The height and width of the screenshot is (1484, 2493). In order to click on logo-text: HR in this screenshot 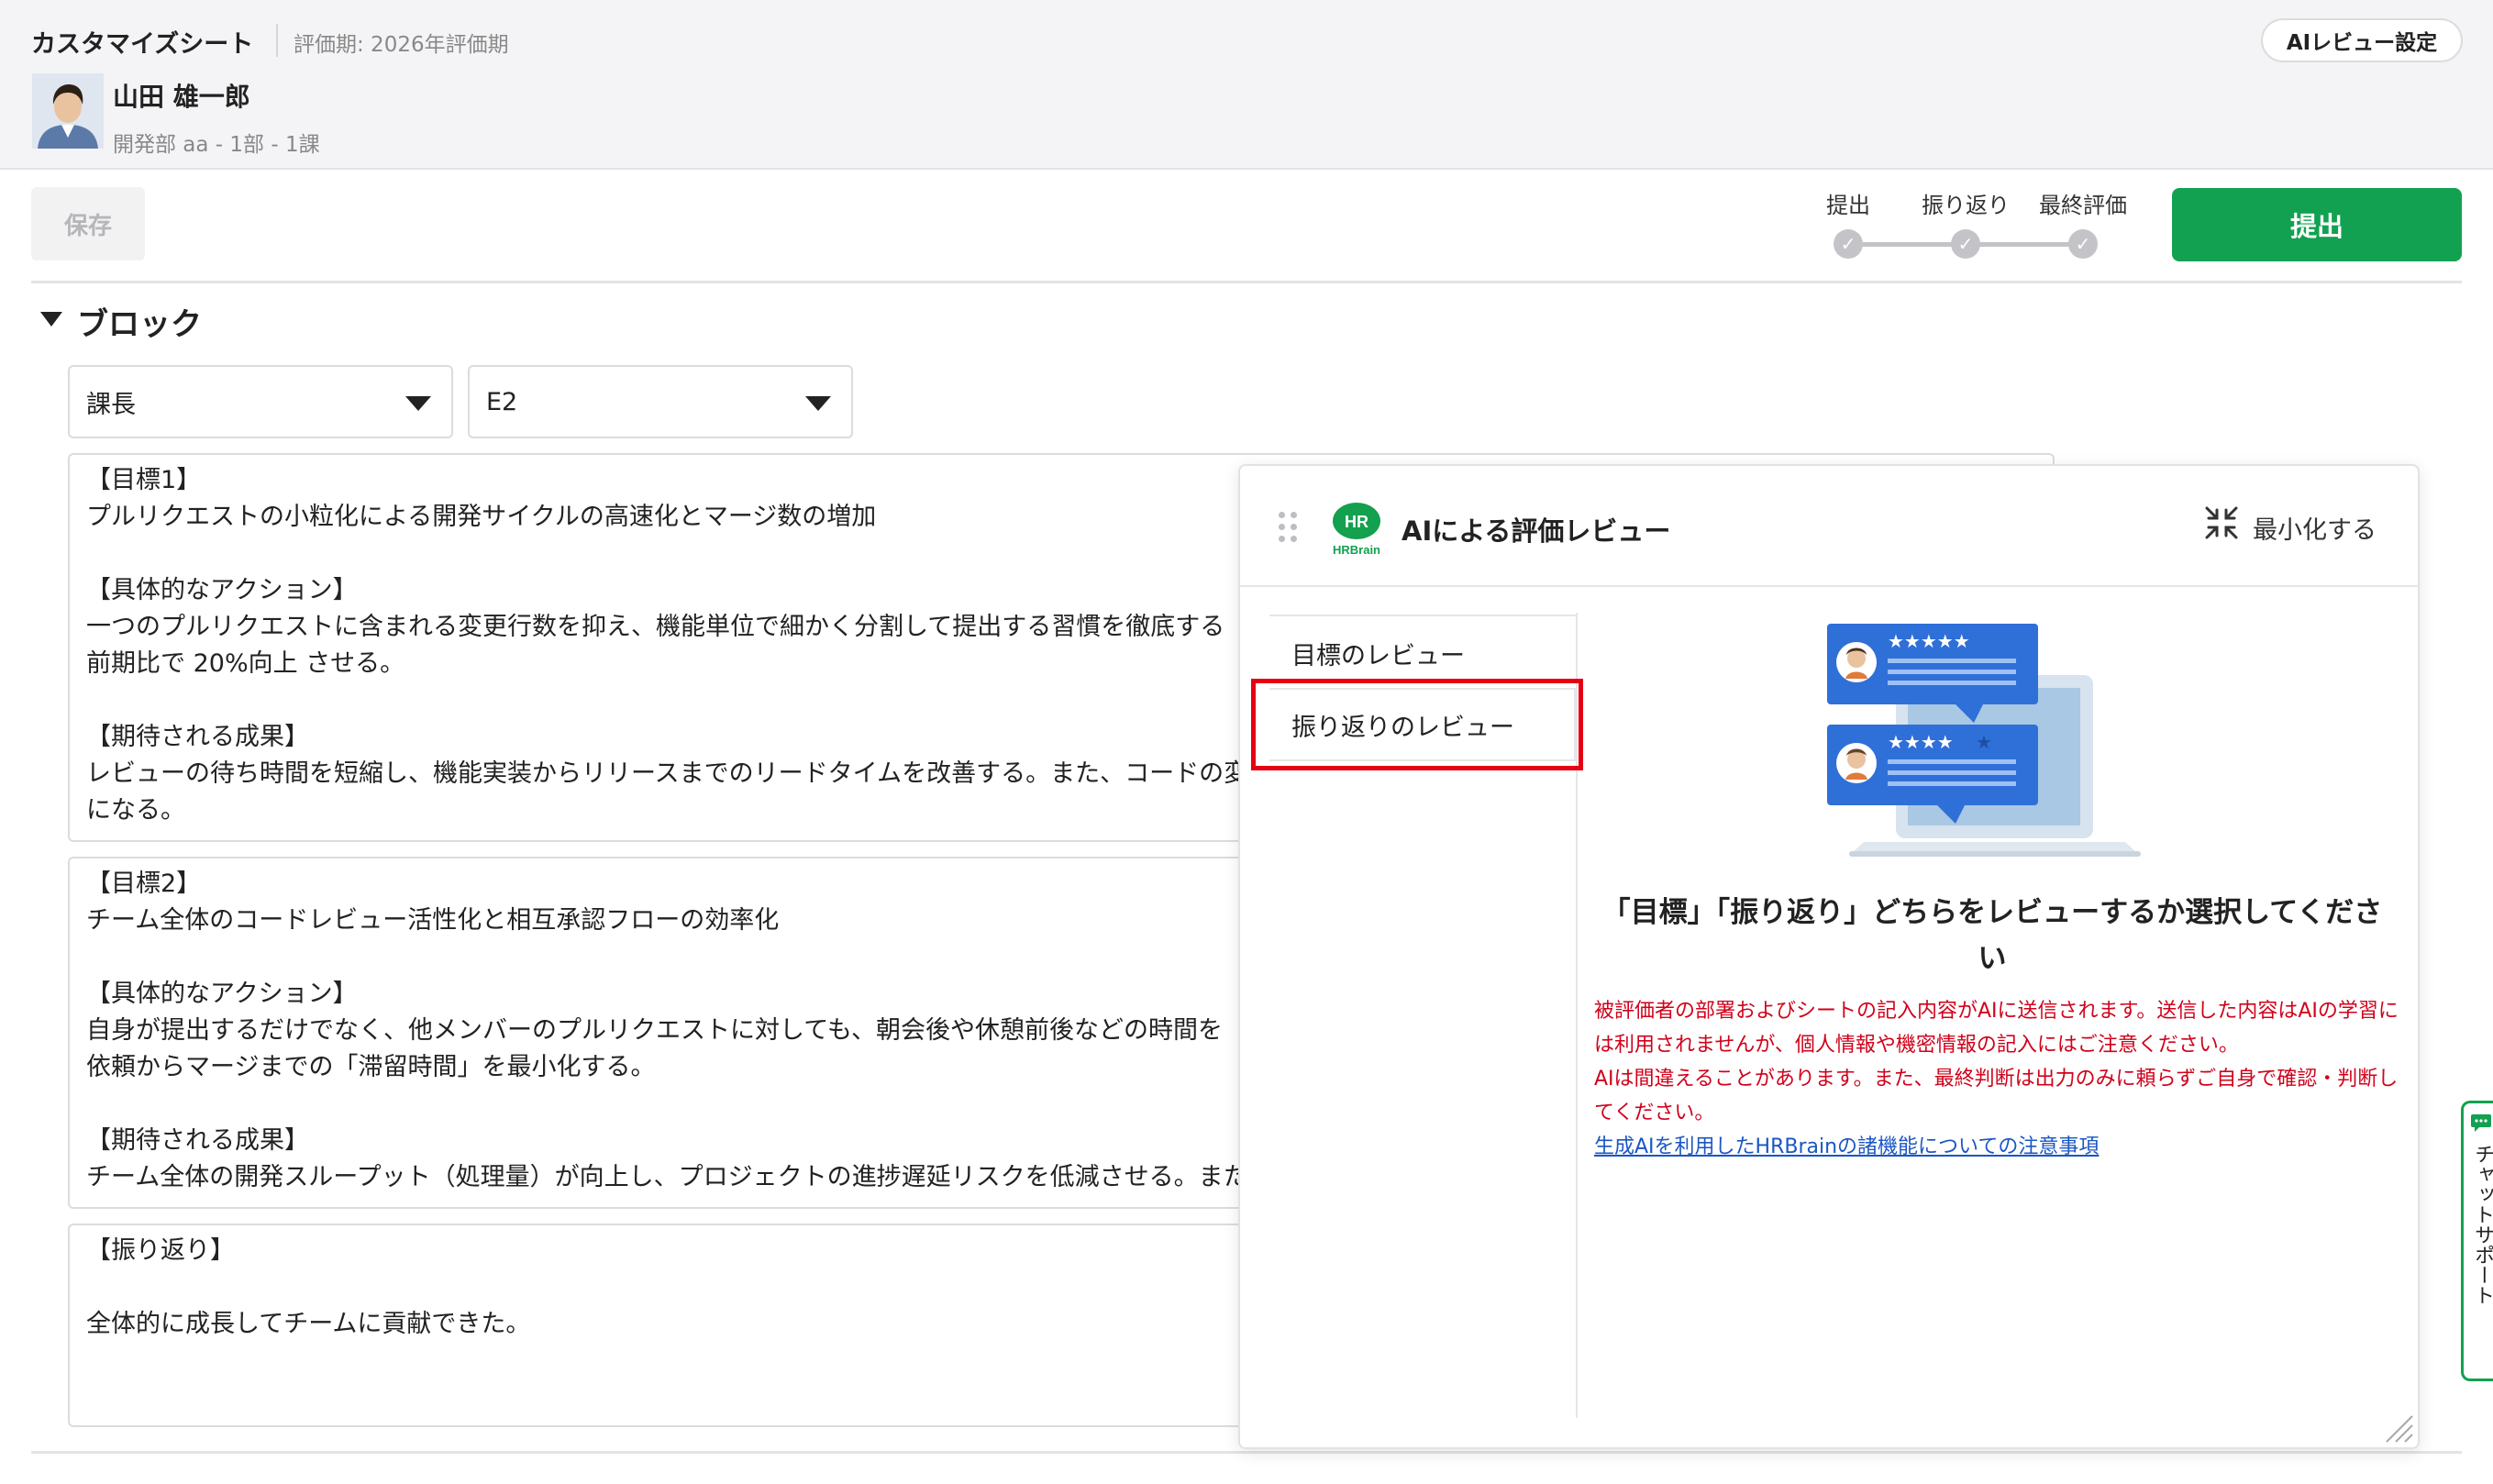, I will do `click(1356, 522)`.